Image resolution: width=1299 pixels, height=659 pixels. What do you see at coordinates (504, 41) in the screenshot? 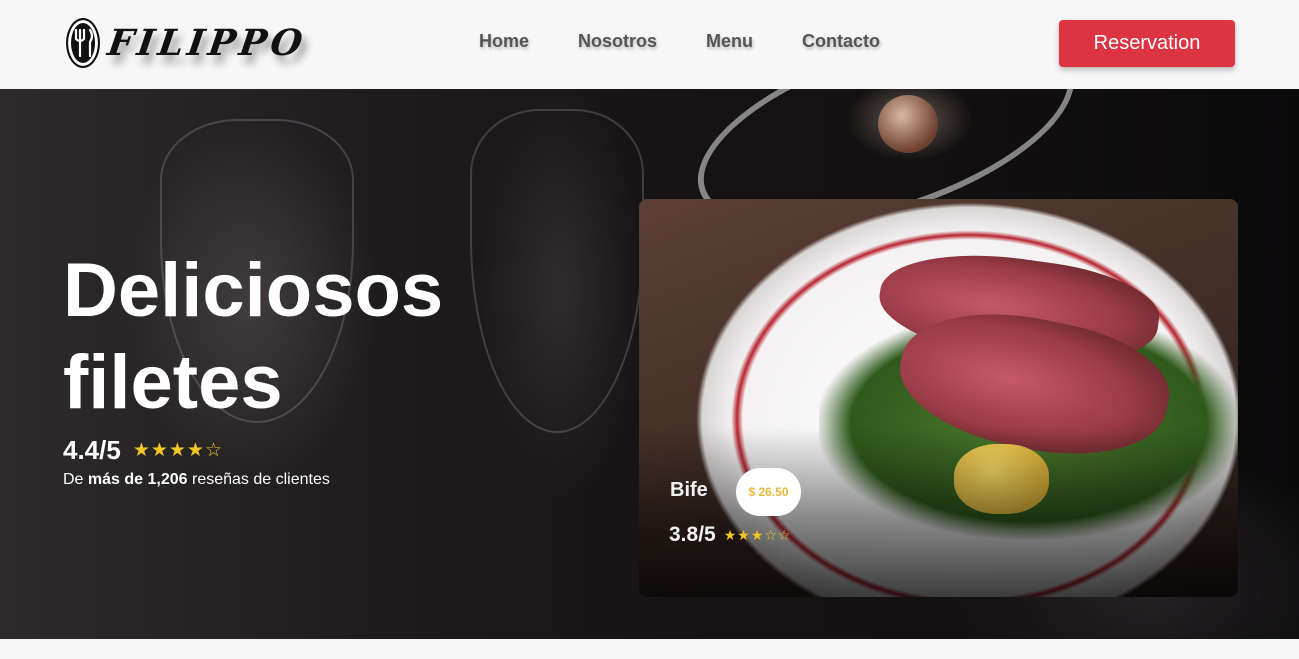
I see `nav-home: Home` at bounding box center [504, 41].